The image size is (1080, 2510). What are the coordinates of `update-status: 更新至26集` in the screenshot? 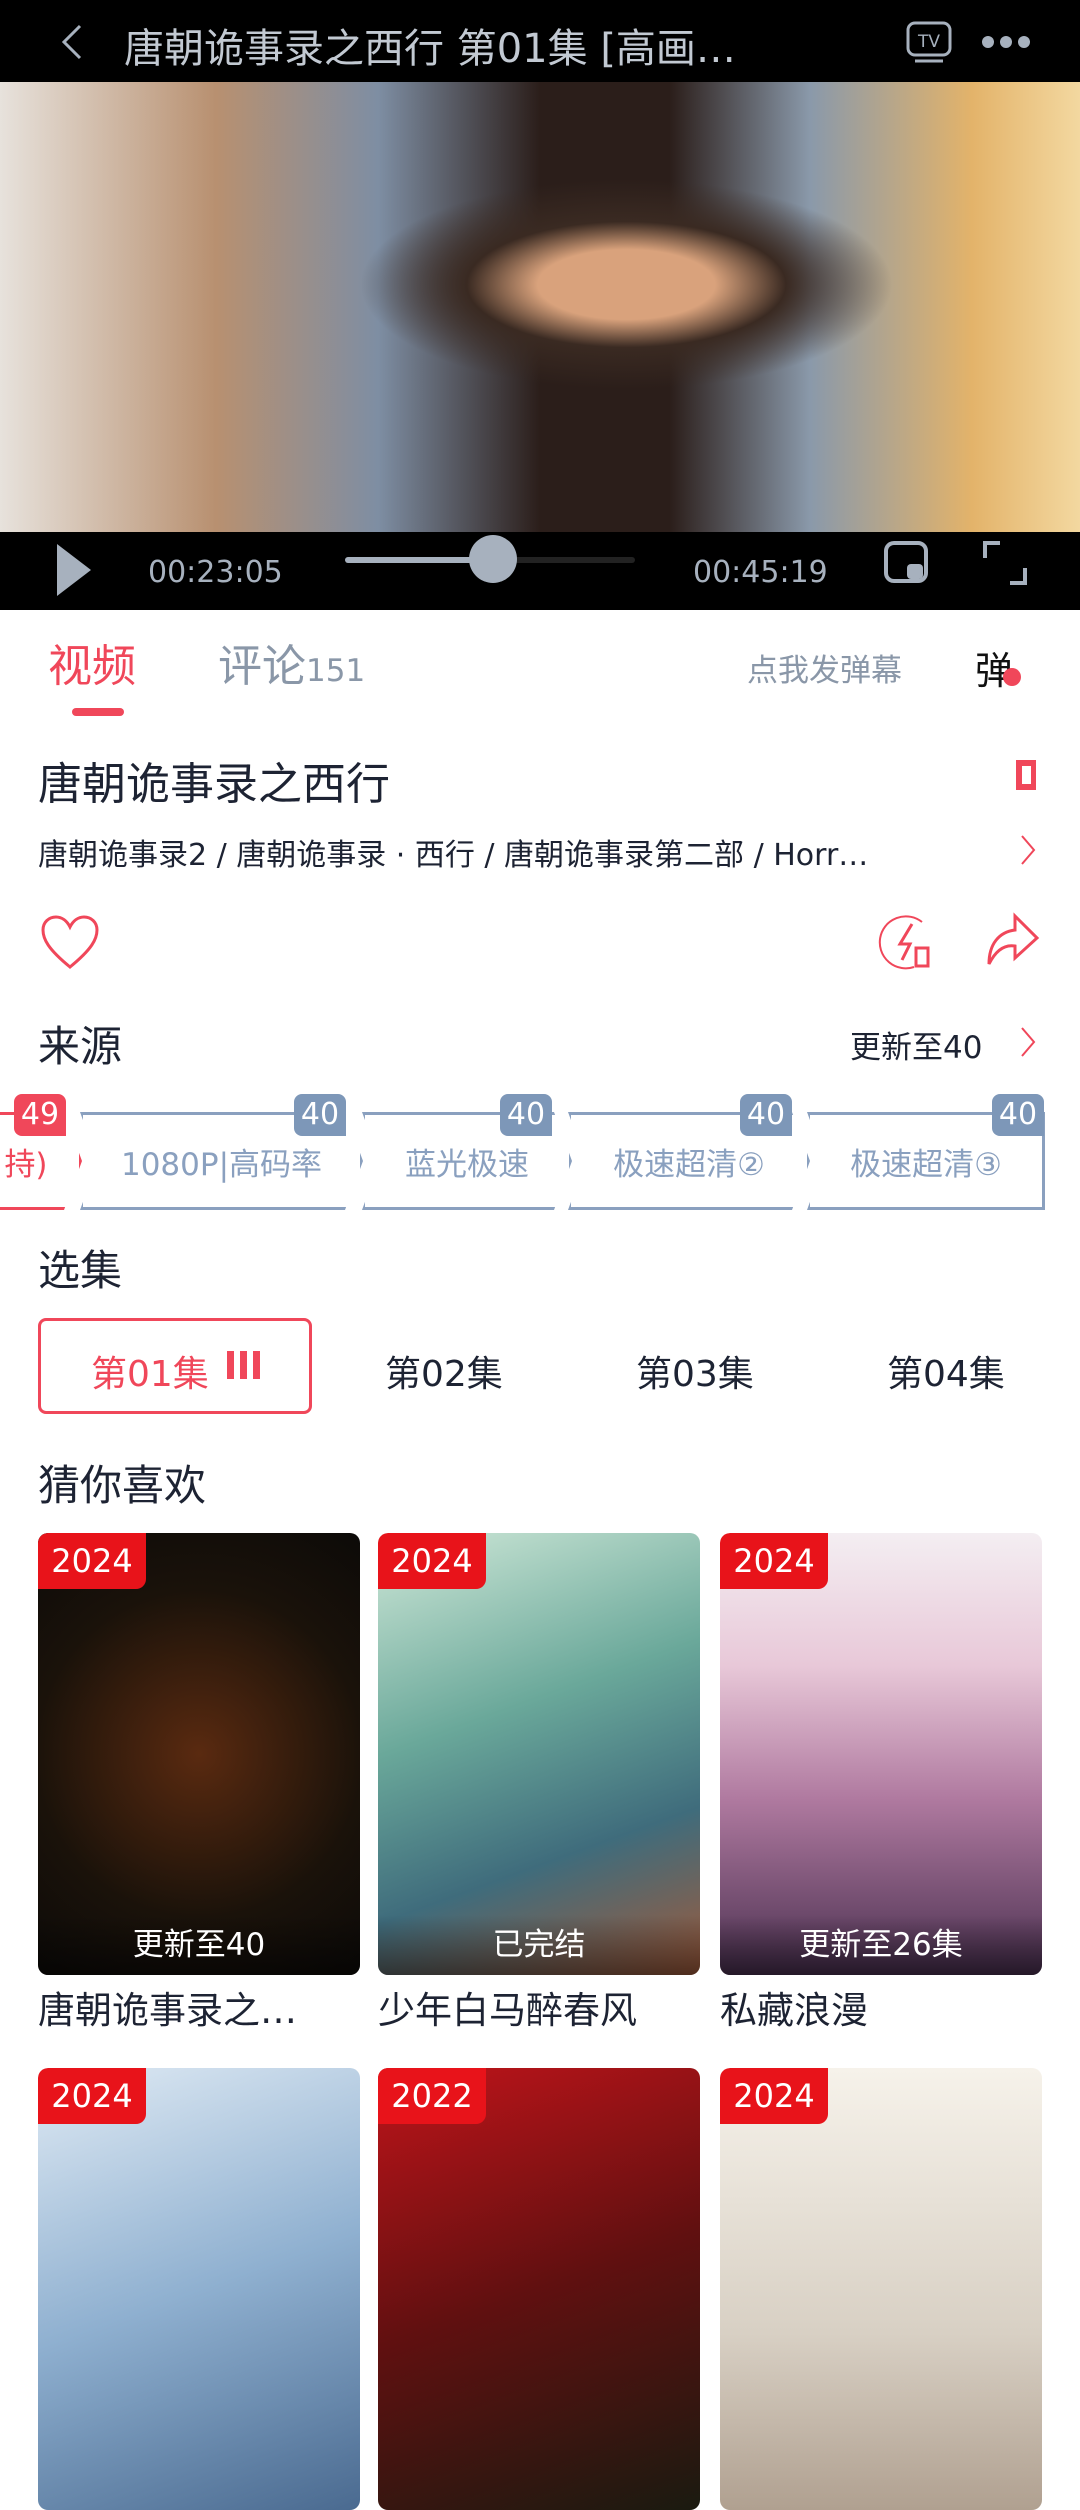 It's located at (881, 1945).